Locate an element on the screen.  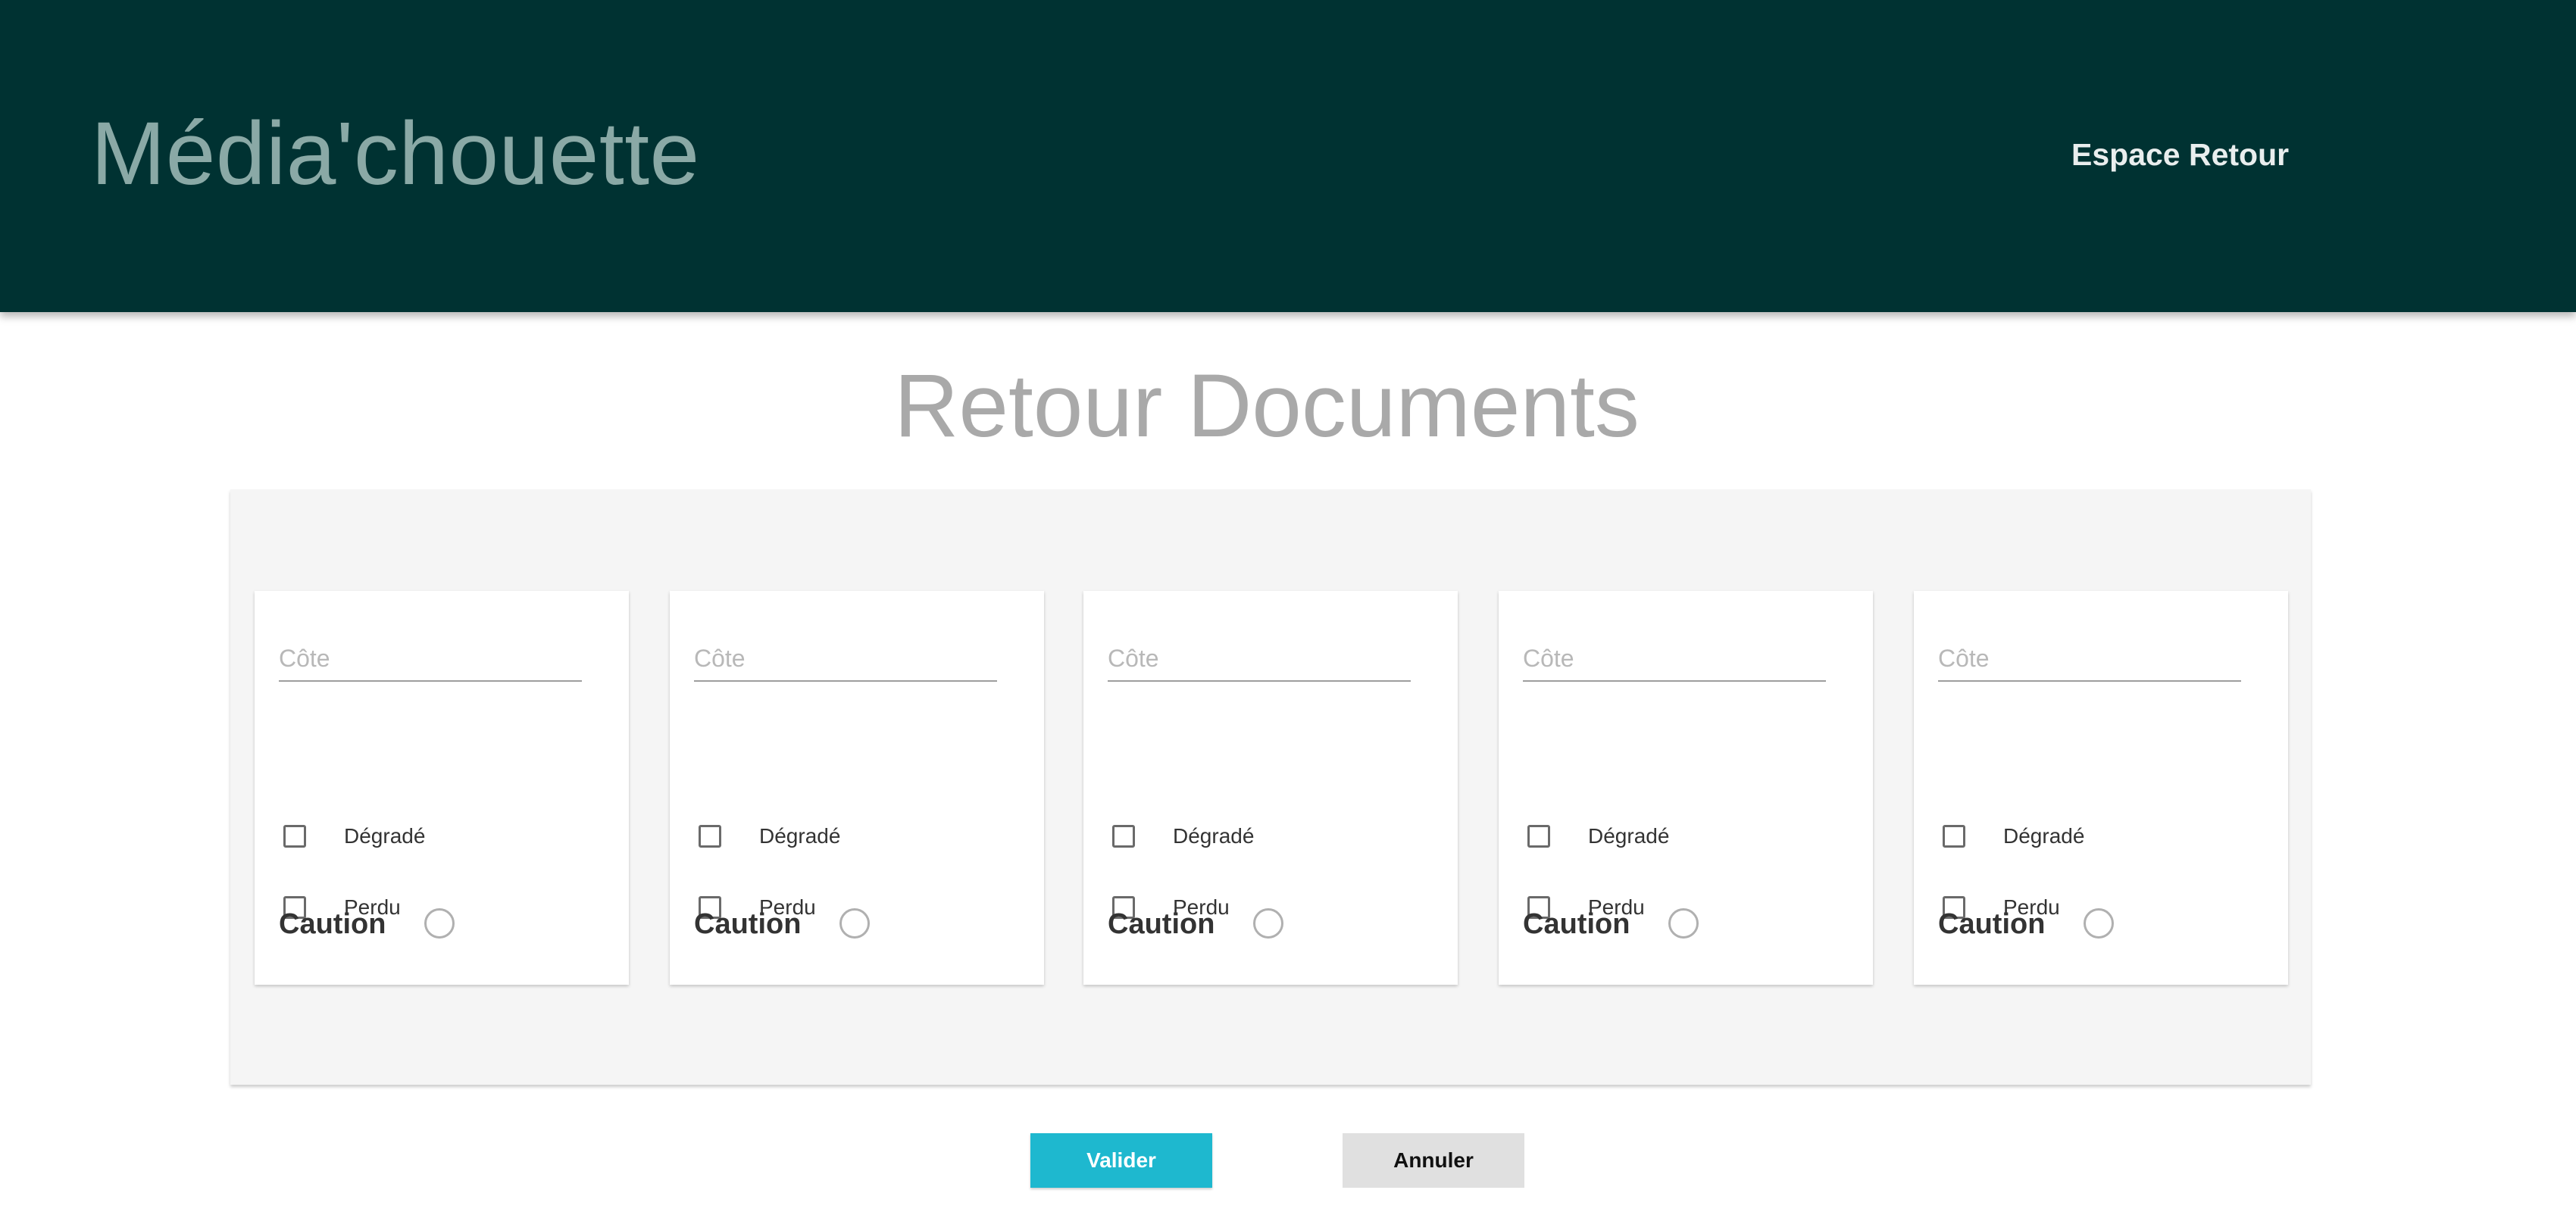
validate-button: Valider is located at coordinates (1121, 1160).